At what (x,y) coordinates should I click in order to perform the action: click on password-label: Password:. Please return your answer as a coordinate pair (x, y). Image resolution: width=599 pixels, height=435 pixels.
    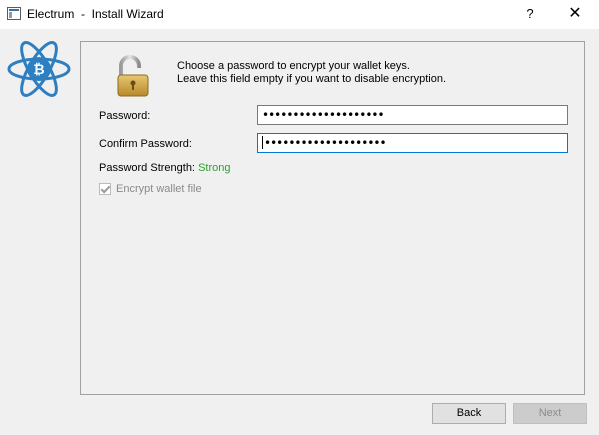
    Looking at the image, I should click on (125, 116).